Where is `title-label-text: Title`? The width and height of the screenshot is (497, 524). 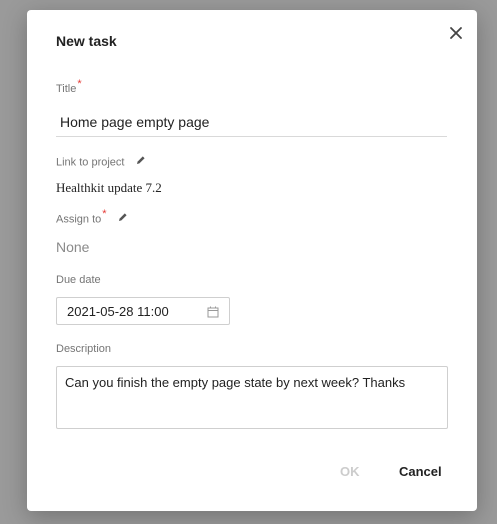
title-label-text: Title is located at coordinates (66, 89).